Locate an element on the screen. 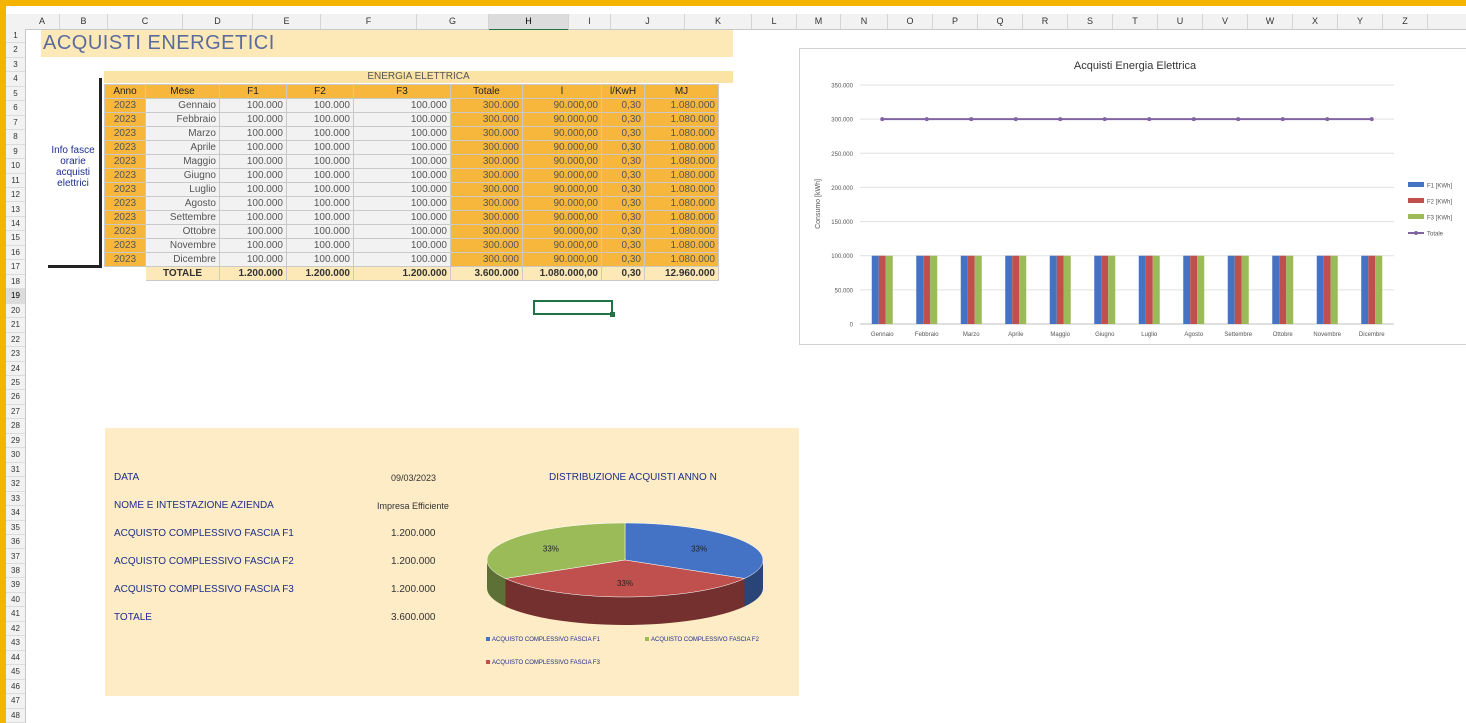 Image resolution: width=1466 pixels, height=723 pixels. row-header: 22 is located at coordinates (15, 340).